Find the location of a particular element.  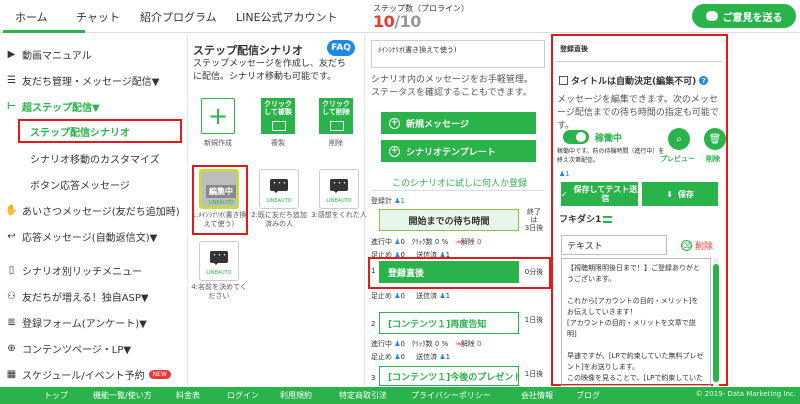

title-auto-checkbox: タイトルは自動決定(編集不可) ? is located at coordinates (634, 80).